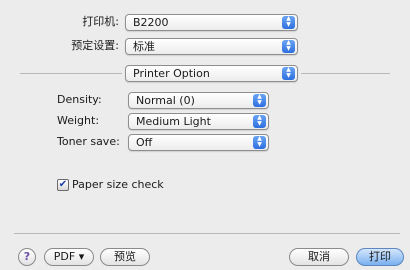 The height and width of the screenshot is (270, 410). Describe the element at coordinates (79, 99) in the screenshot. I see `density-label: Density:` at that location.